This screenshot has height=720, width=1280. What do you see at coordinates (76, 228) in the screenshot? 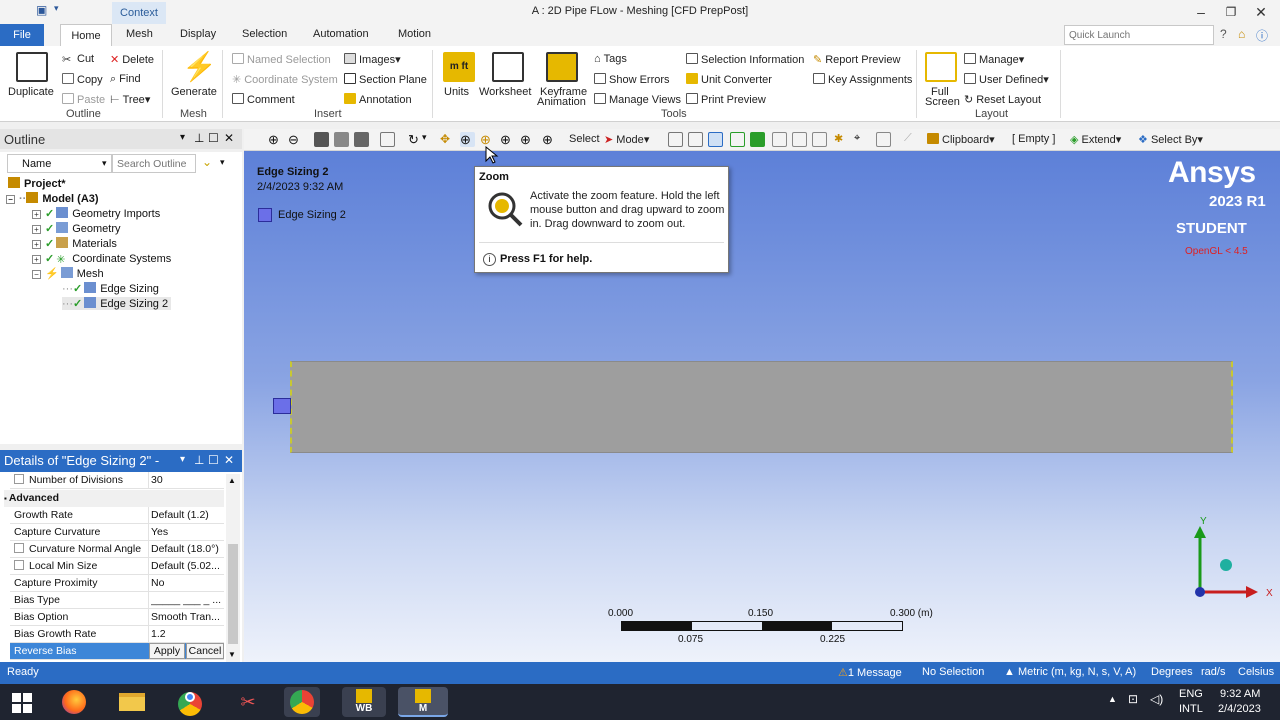
I see `tree-item-geometry: + ✓ Geometry` at bounding box center [76, 228].